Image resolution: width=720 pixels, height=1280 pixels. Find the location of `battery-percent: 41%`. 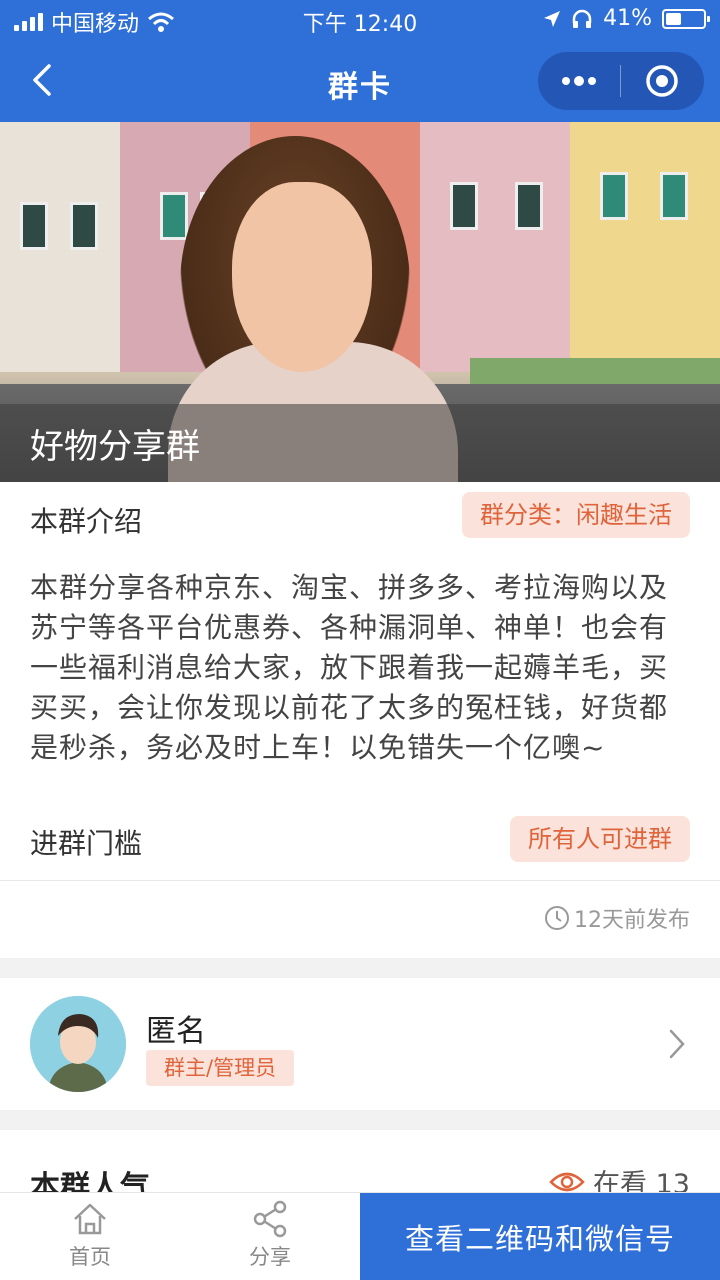

battery-percent: 41% is located at coordinates (627, 18).